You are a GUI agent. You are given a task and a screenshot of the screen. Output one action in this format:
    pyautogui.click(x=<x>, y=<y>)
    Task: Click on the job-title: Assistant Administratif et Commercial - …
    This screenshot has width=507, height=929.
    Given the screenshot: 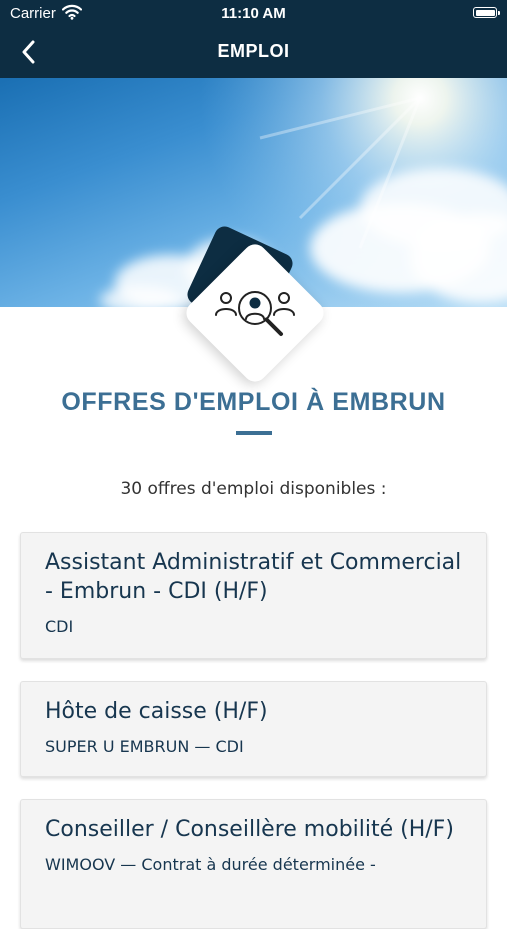 What is the action you would take?
    pyautogui.click(x=253, y=577)
    